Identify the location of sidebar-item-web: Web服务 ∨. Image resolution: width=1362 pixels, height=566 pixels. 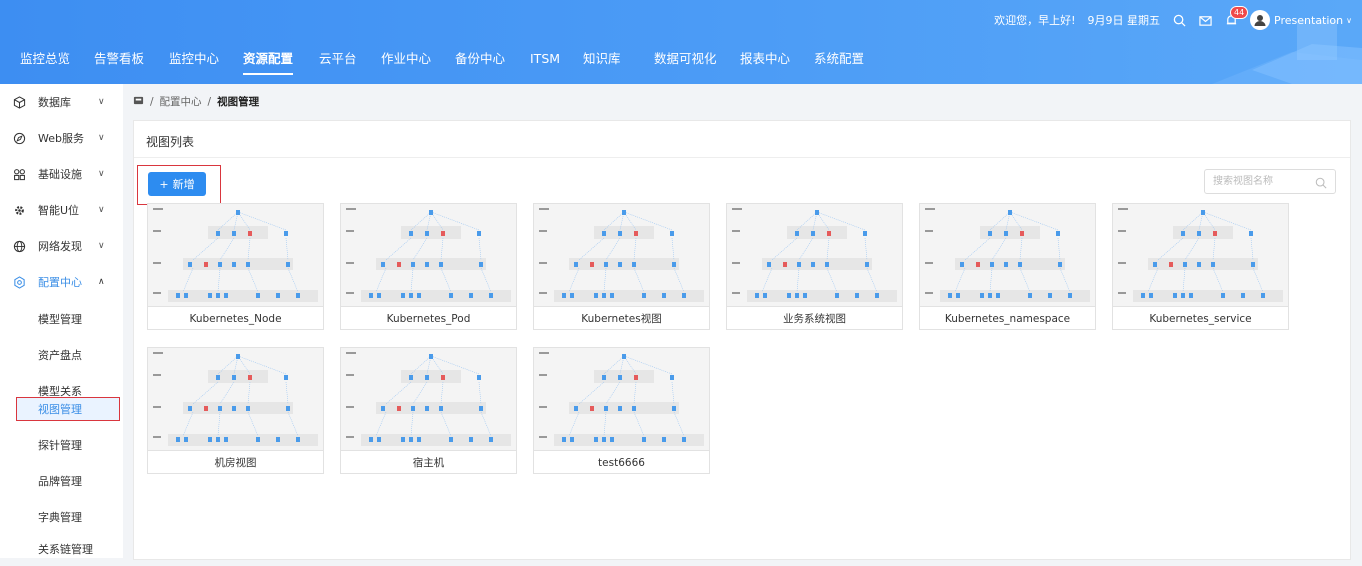
(61, 138).